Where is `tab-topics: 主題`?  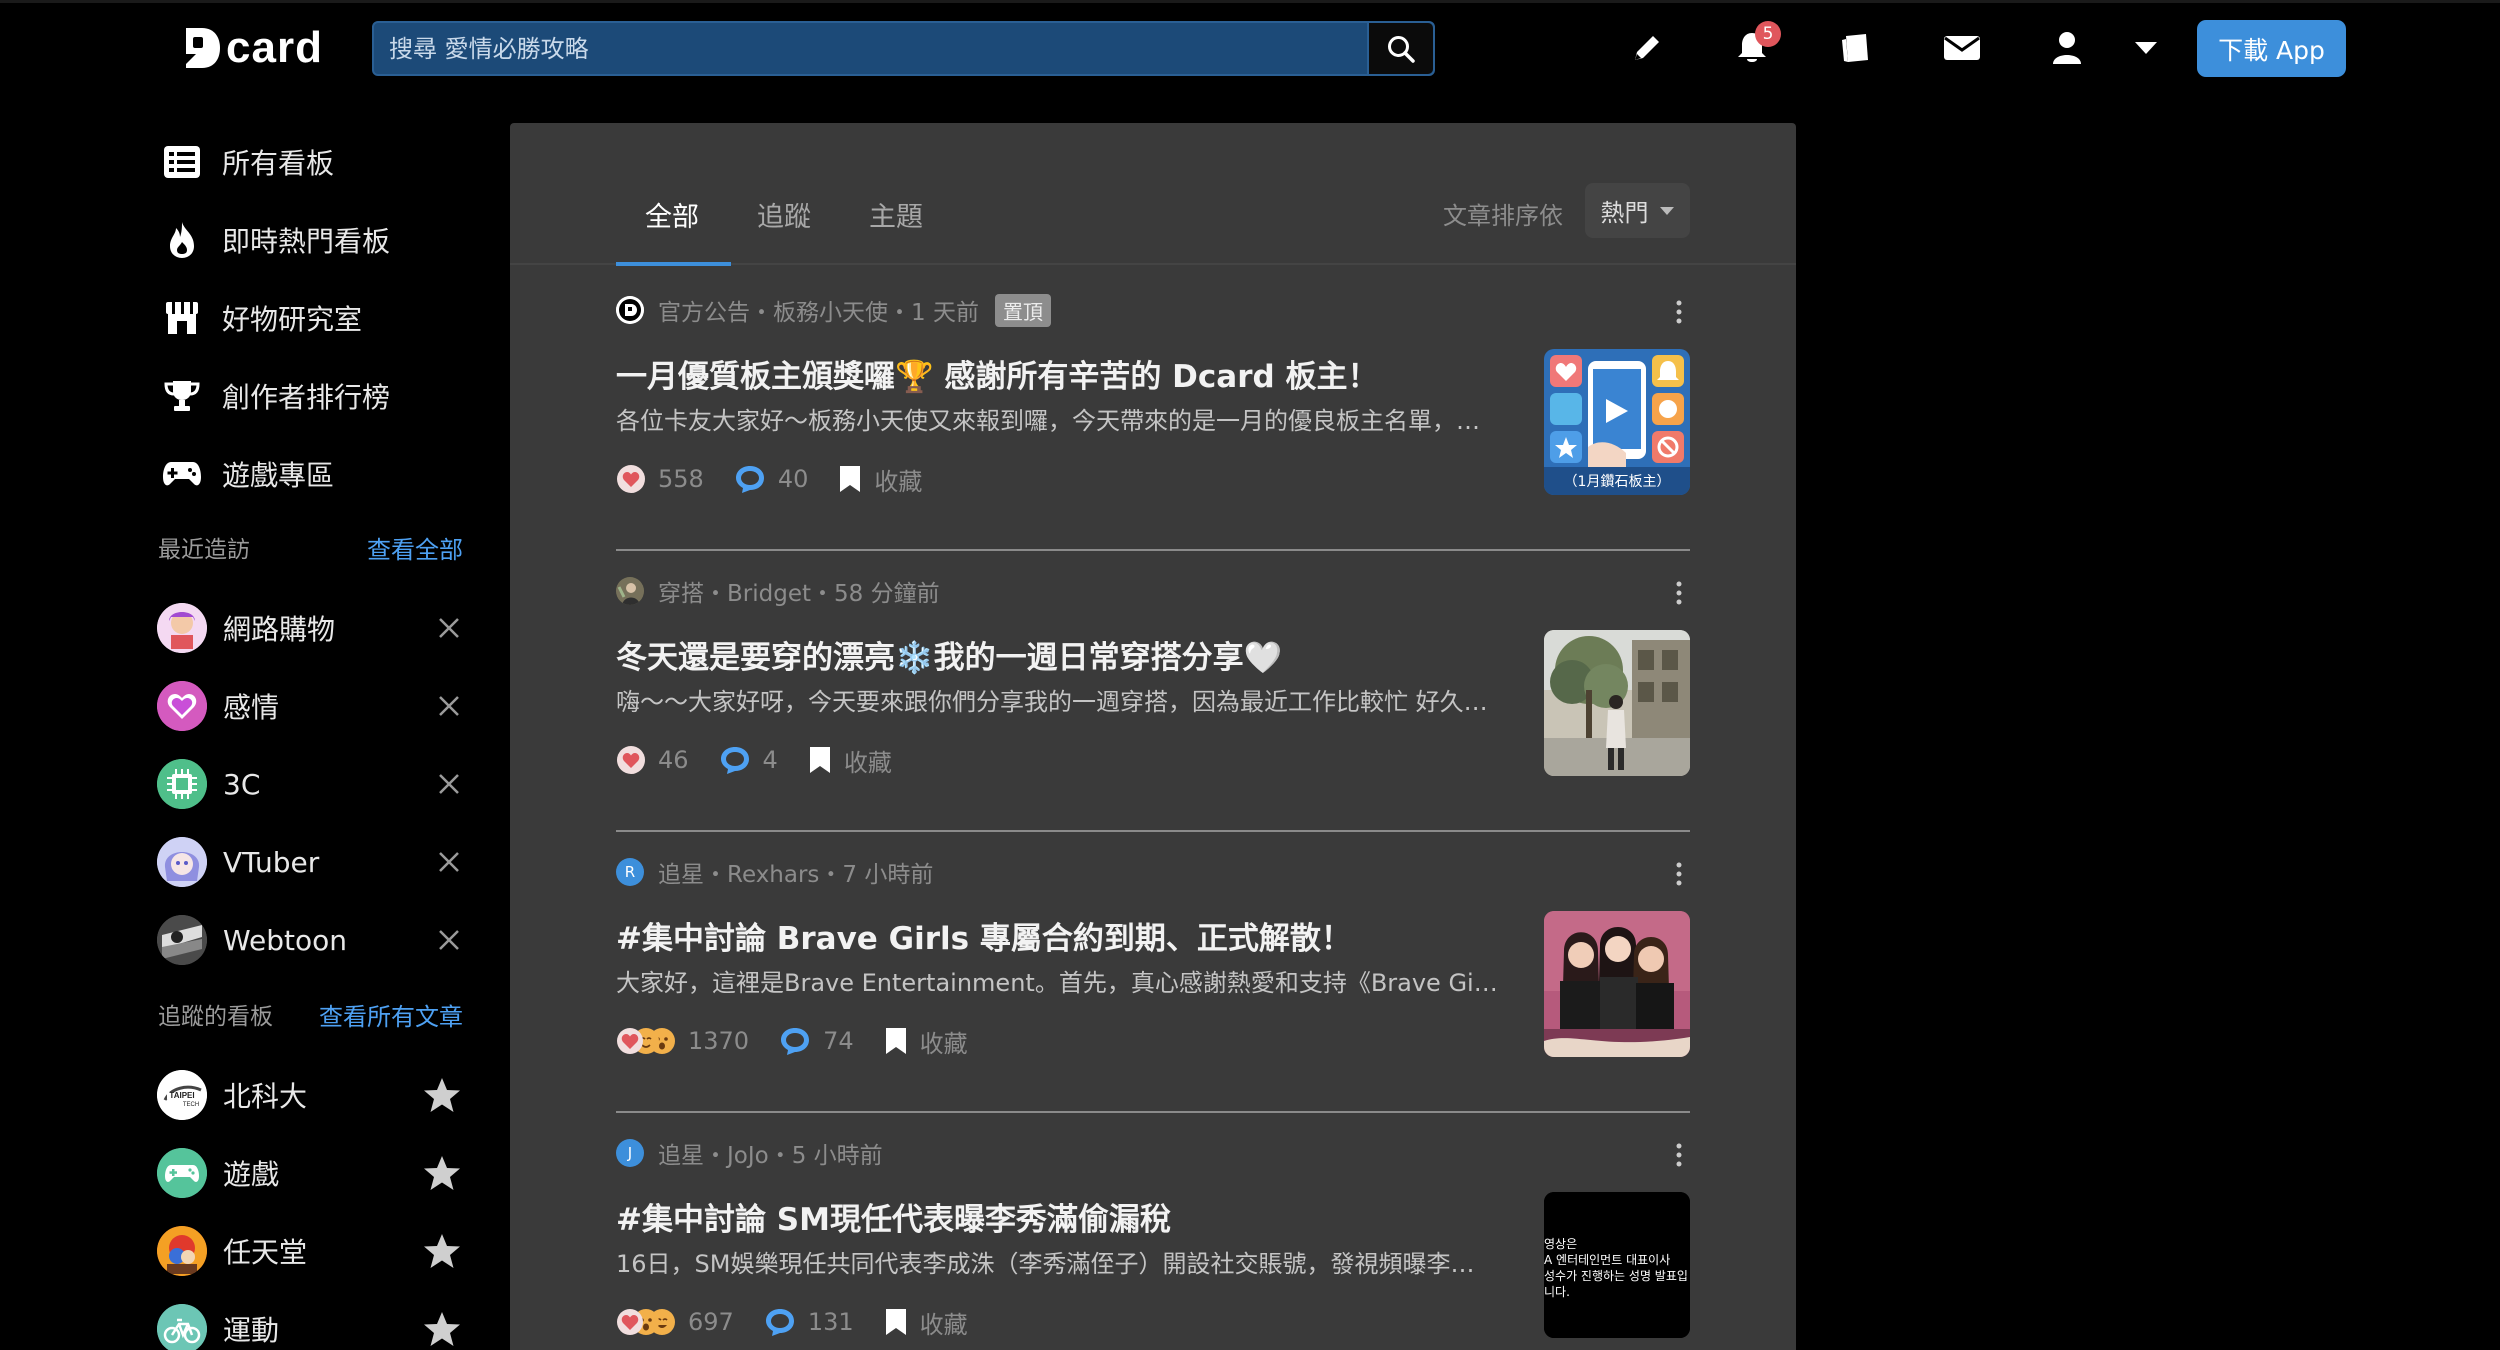
tab-topics: 主題 is located at coordinates (896, 214).